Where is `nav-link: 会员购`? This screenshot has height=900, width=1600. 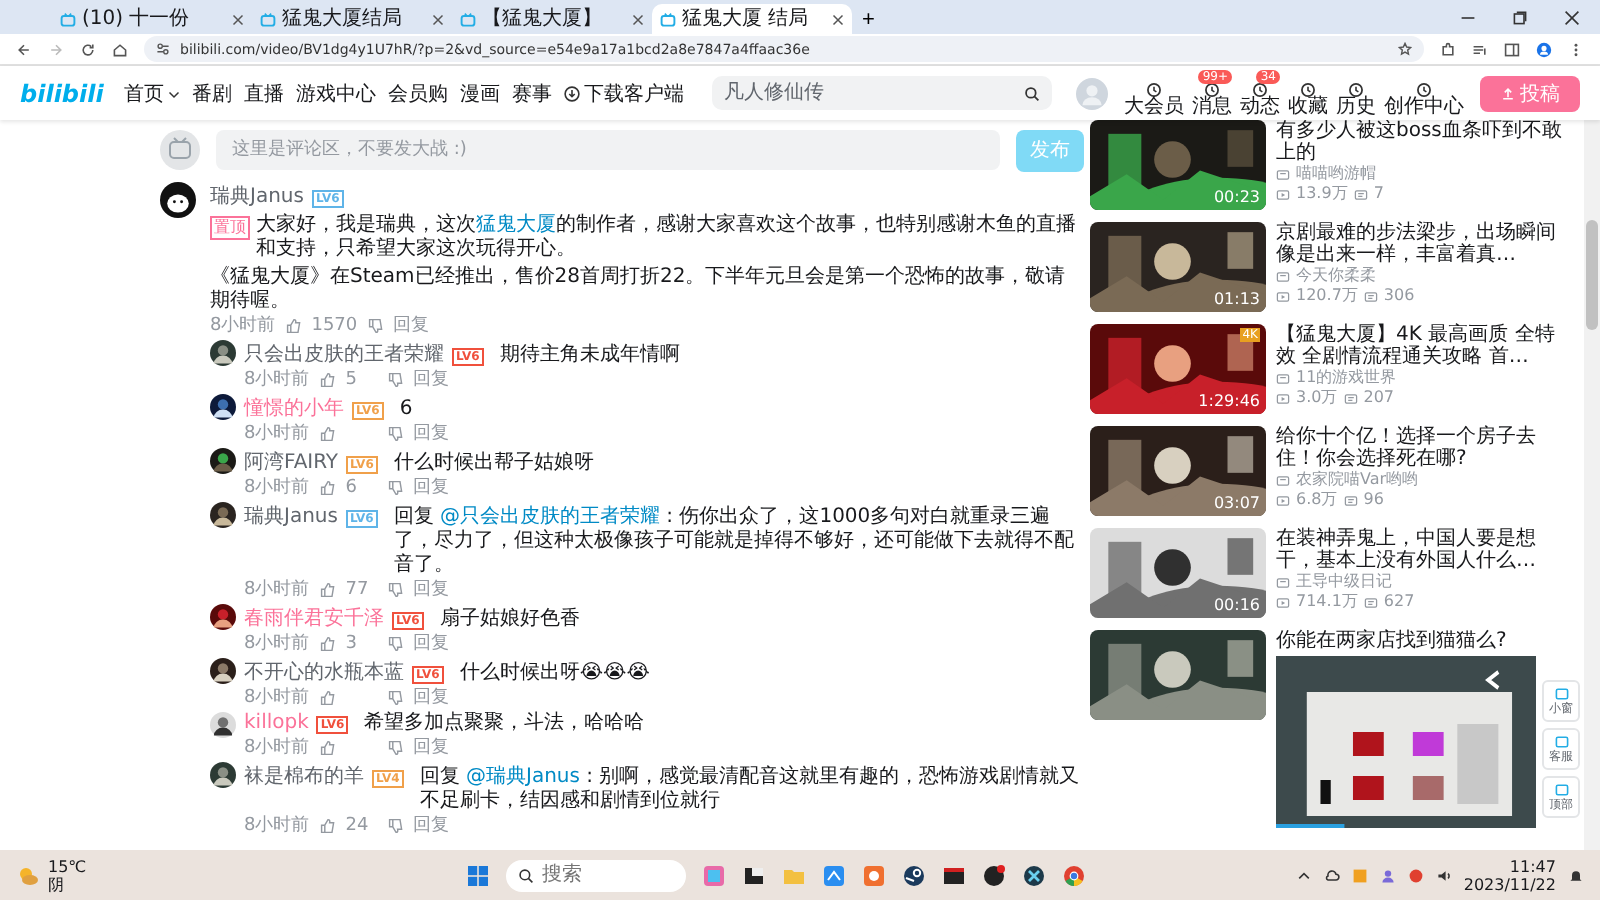 nav-link: 会员购 is located at coordinates (417, 93).